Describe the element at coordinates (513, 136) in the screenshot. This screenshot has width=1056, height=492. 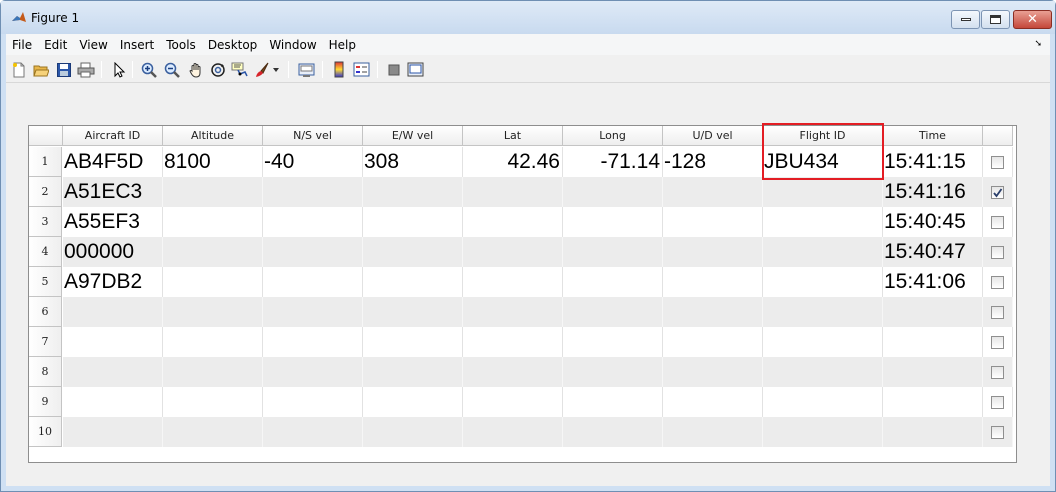
I see `column-header-lat: Lat` at that location.